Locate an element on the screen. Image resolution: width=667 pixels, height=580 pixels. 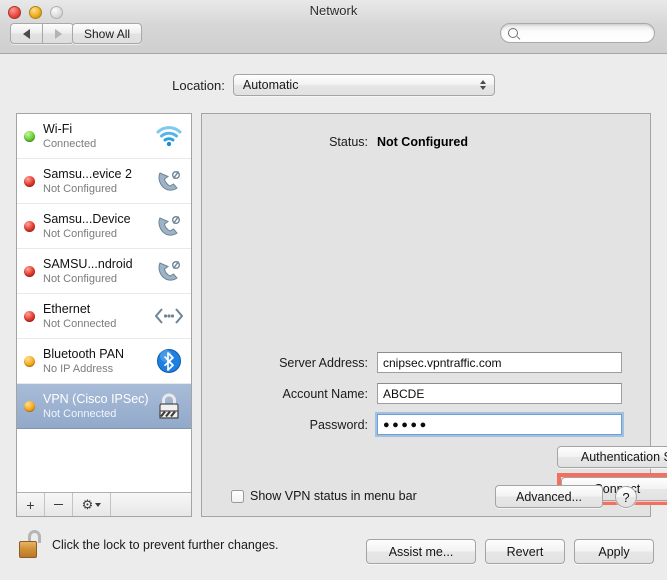
location-selected-value: Automatic is located at coordinates (270, 85).